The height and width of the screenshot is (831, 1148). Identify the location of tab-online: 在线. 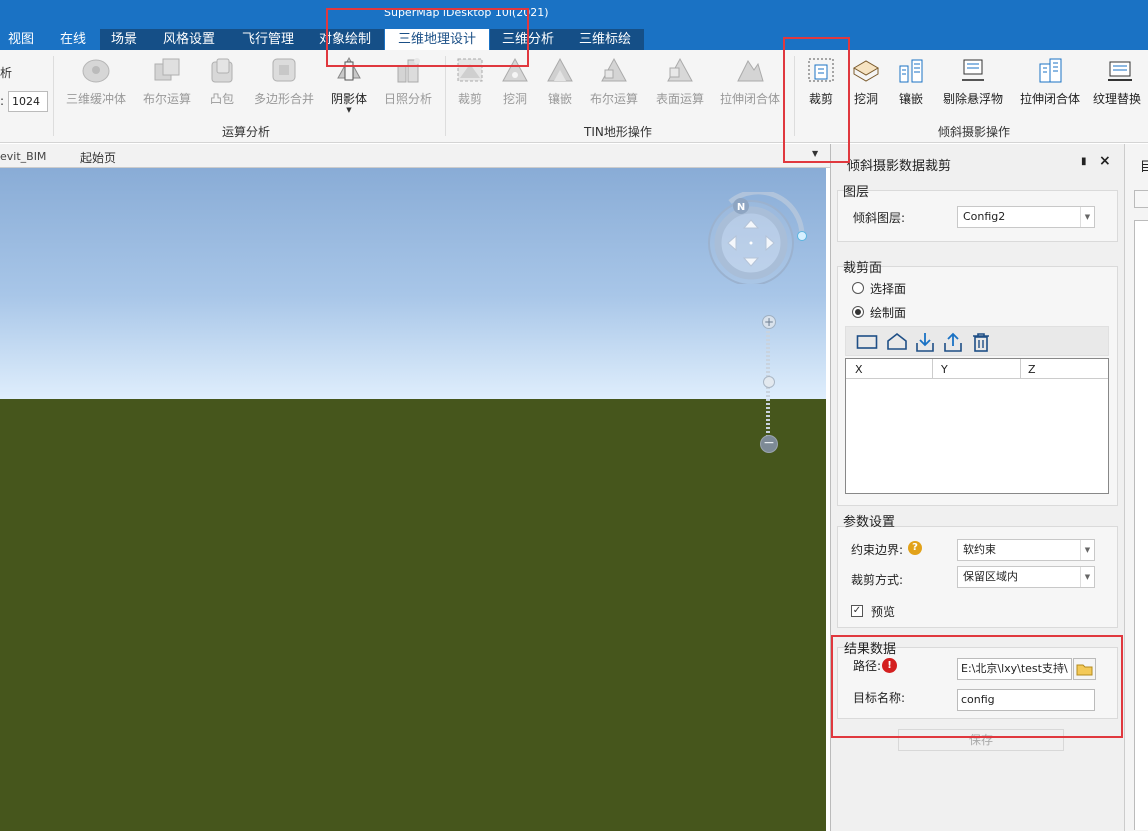
(73, 39).